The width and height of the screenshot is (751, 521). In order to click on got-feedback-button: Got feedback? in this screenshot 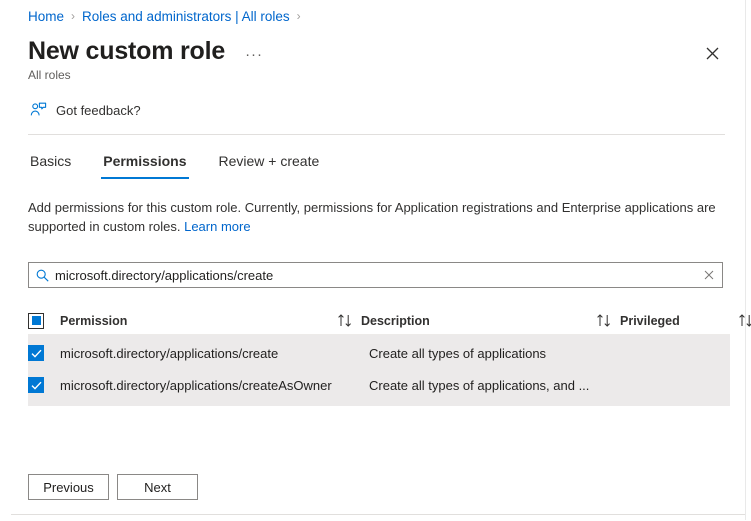, I will do `click(87, 110)`.